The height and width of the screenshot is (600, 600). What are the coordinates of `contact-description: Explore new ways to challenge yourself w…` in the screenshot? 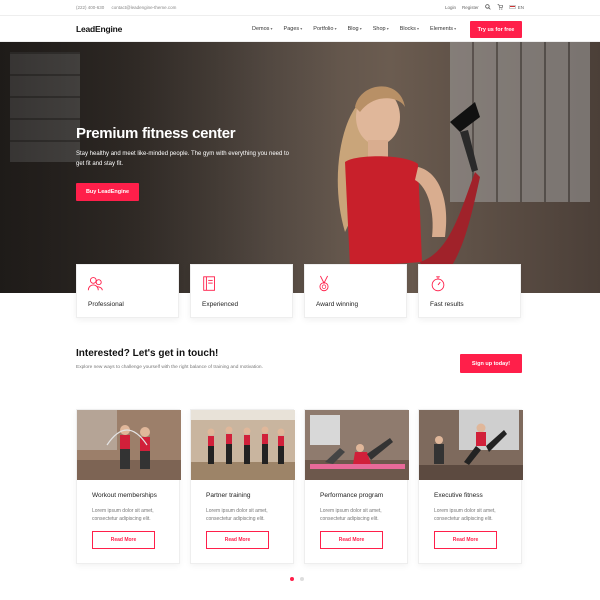 It's located at (169, 367).